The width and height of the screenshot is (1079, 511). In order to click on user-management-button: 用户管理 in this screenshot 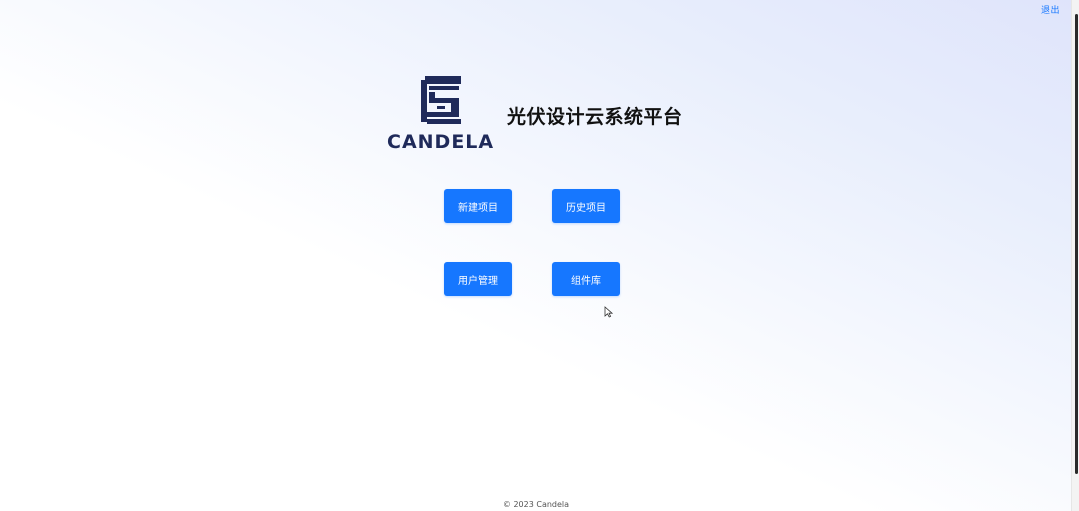, I will do `click(478, 279)`.